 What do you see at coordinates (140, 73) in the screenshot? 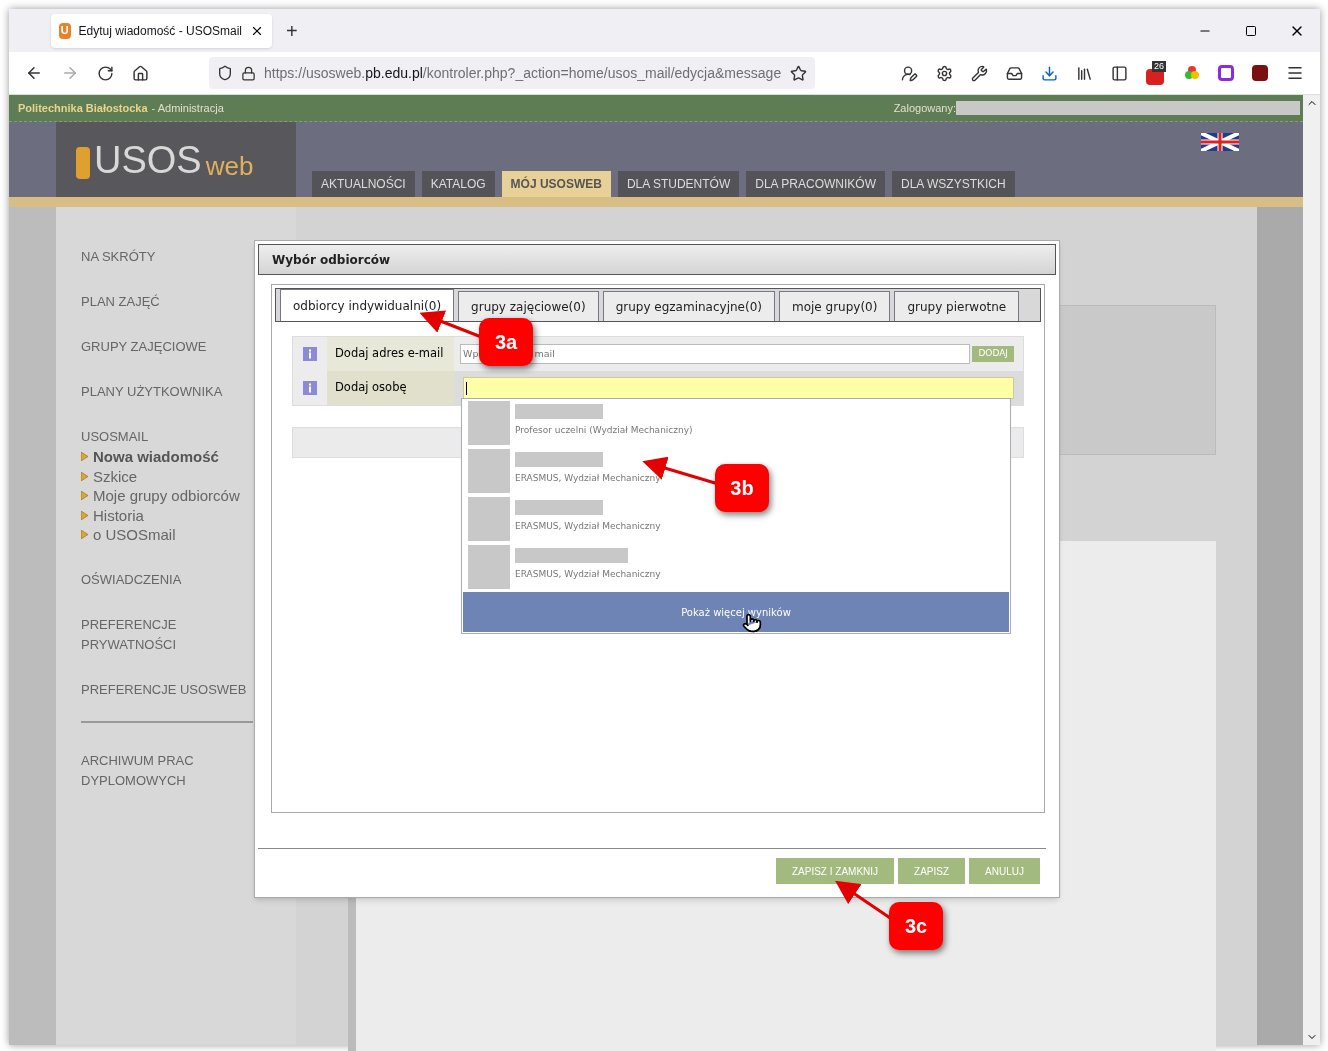
I see `home-icon` at bounding box center [140, 73].